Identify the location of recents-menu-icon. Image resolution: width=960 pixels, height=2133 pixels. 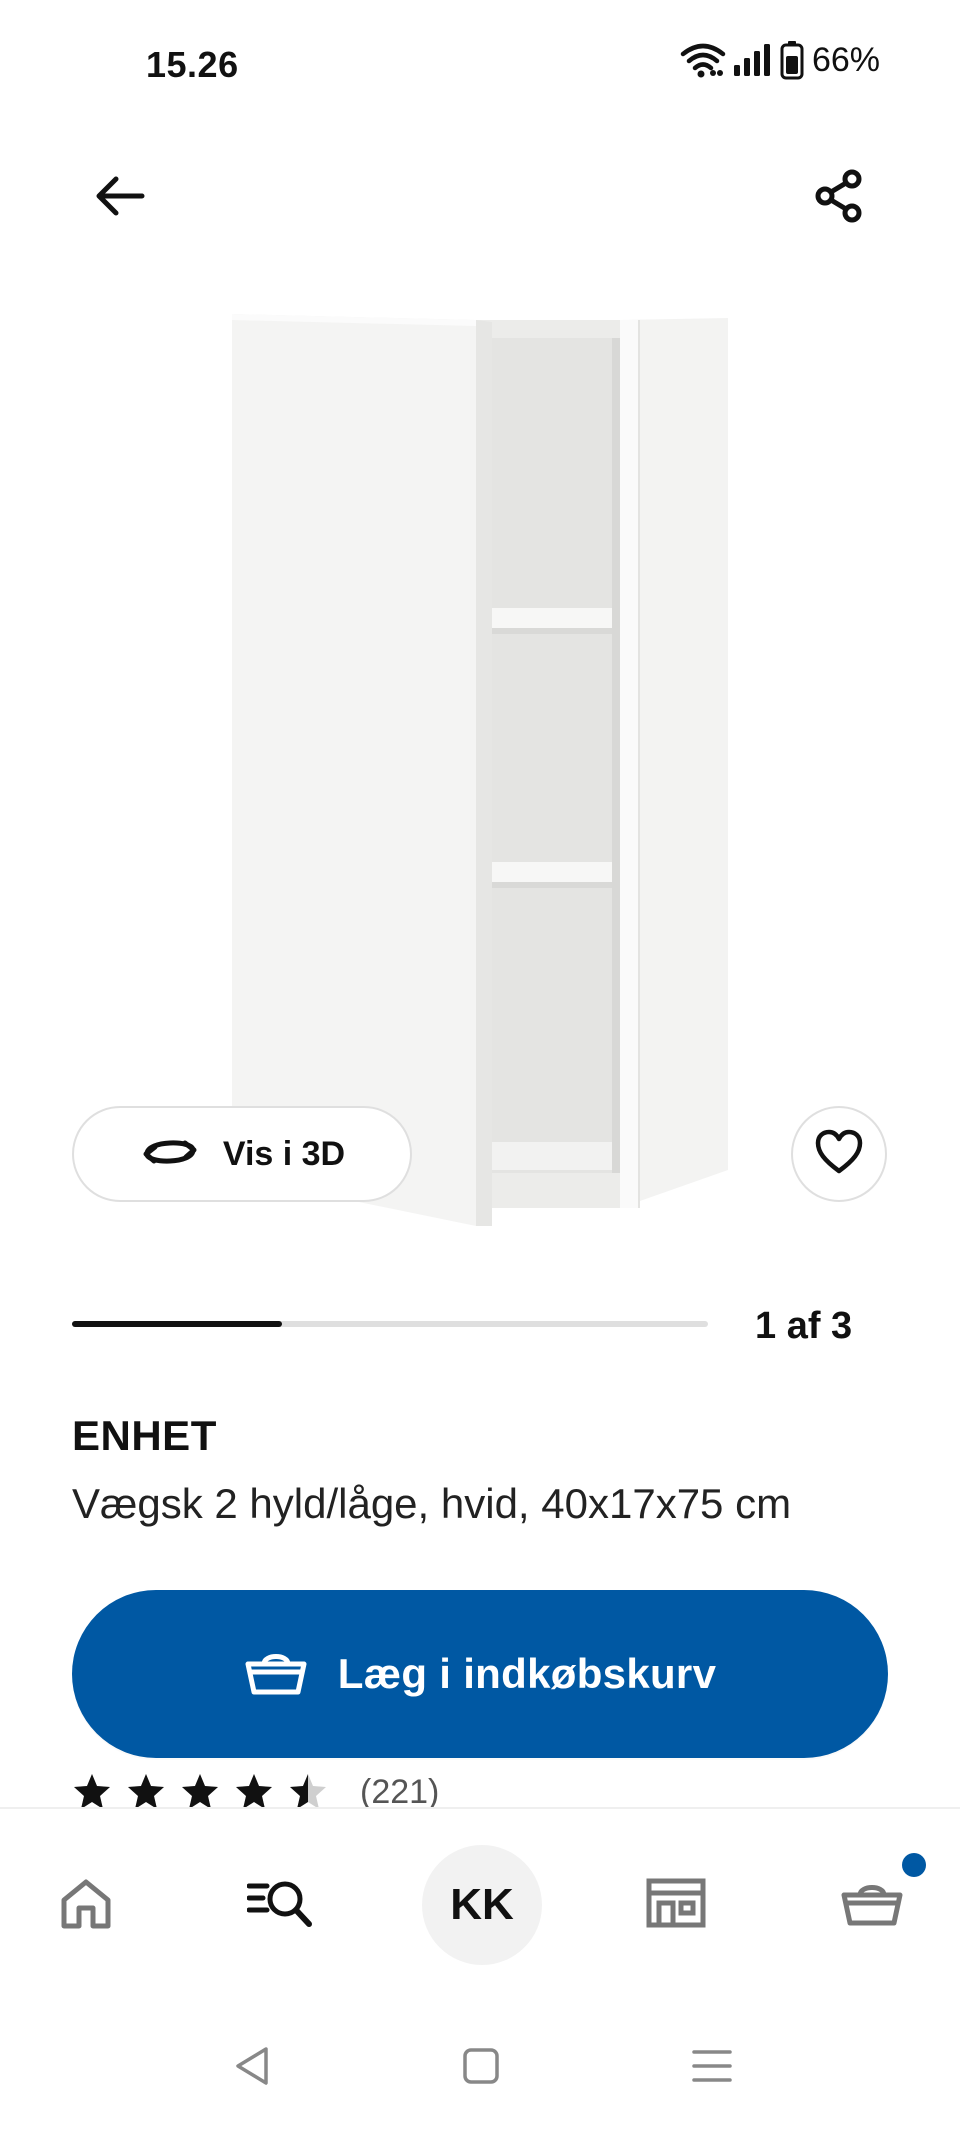
(712, 2068).